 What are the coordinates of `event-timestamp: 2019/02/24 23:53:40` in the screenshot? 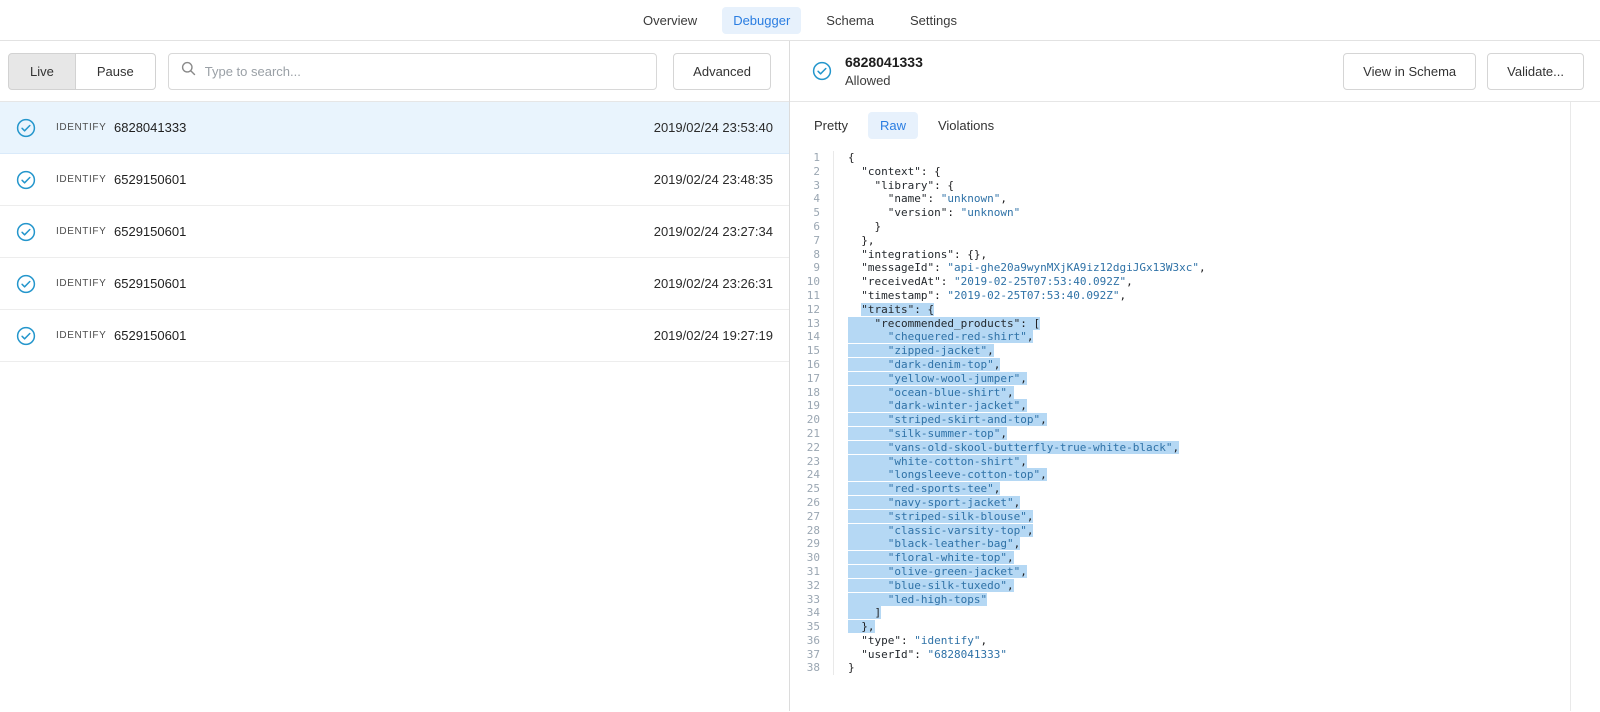 It's located at (713, 127).